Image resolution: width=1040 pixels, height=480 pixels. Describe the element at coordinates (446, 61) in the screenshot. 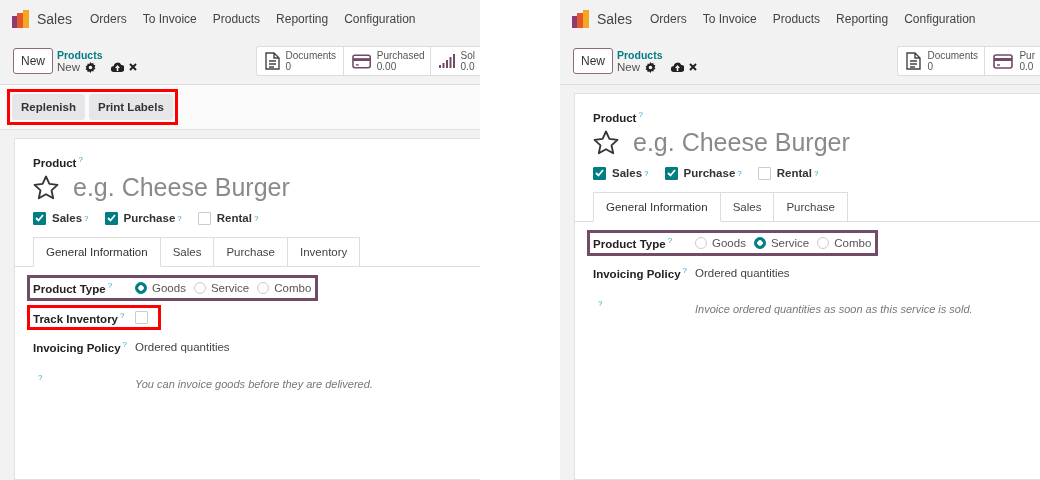

I see `bar-chart-icon` at that location.